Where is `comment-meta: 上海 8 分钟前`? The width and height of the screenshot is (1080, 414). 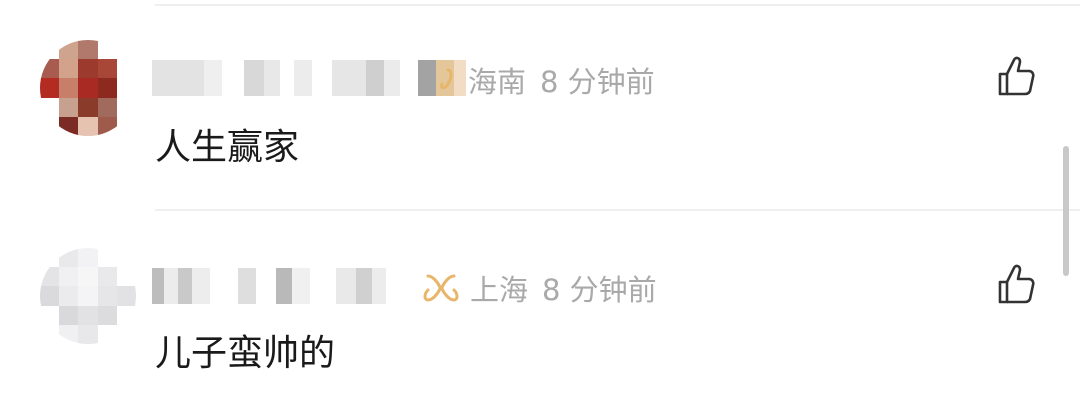 comment-meta: 上海 8 分钟前 is located at coordinates (563, 288).